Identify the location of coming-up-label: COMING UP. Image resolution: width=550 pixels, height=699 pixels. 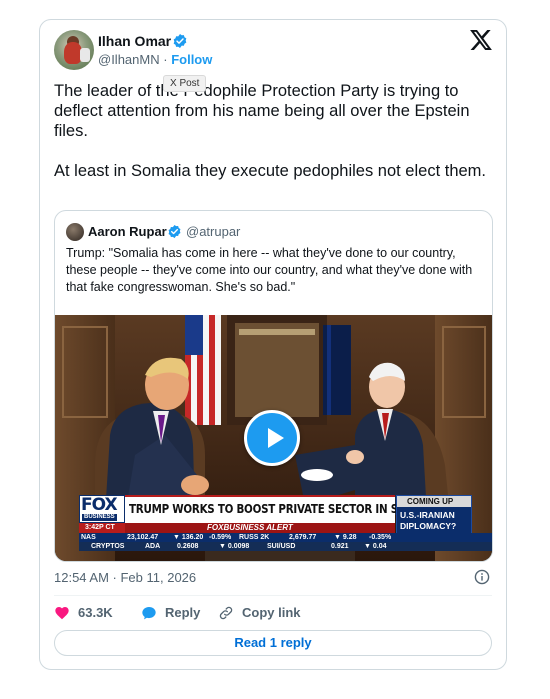
(434, 501).